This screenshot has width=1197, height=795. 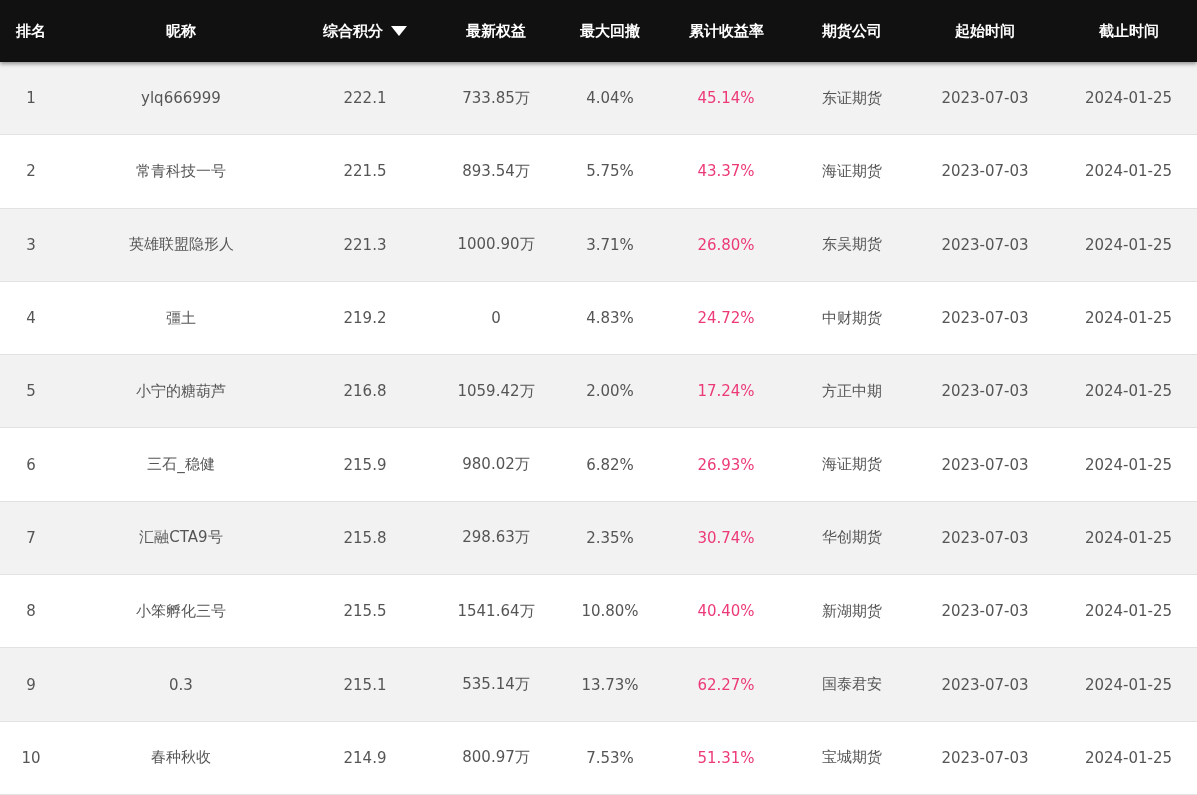 I want to click on table-cell: 215.9, so click(x=365, y=464).